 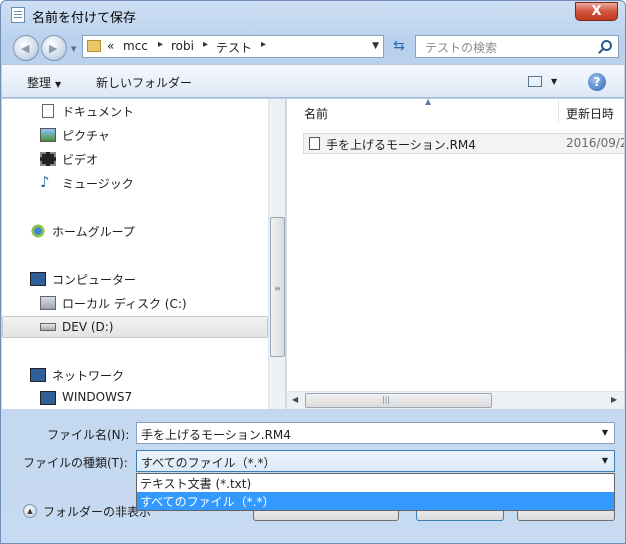 I want to click on refresh-icon: ⇆, so click(x=399, y=46).